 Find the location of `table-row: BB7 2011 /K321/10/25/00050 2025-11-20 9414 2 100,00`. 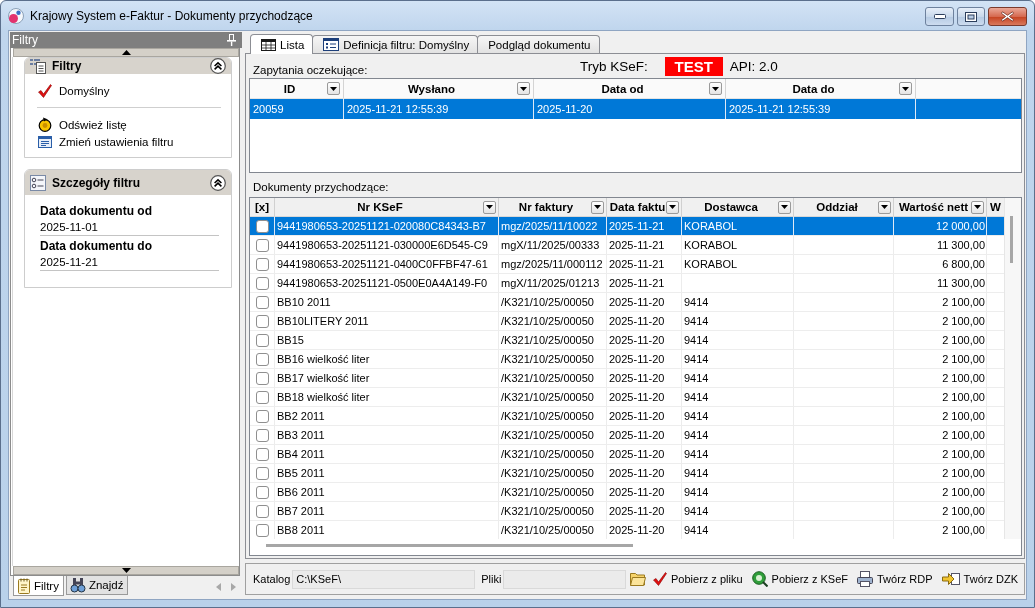

table-row: BB7 2011 /K321/10/25/00050 2025-11-20 9414 2 100,00 is located at coordinates (627, 511).